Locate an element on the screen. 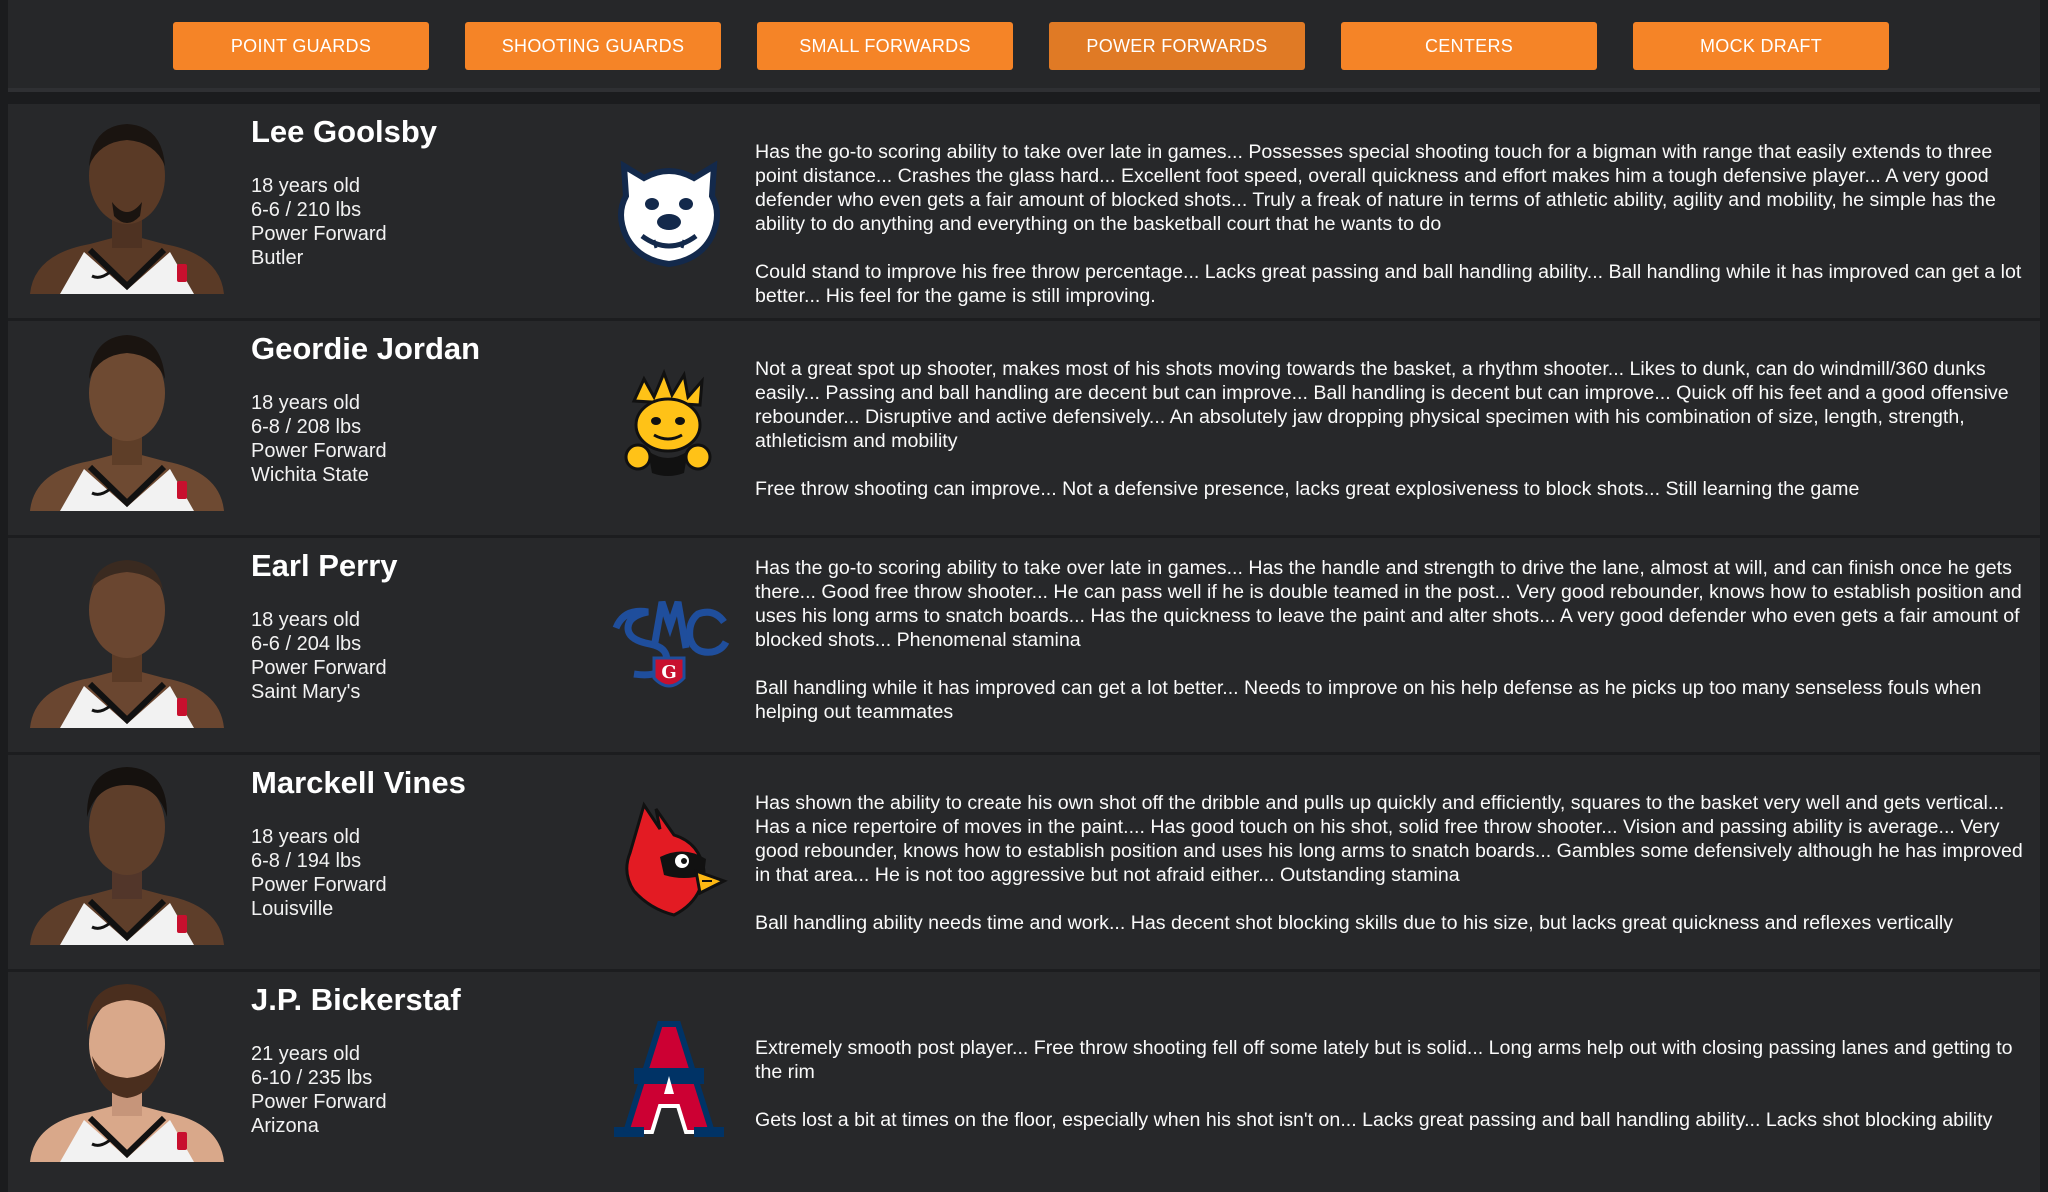 The height and width of the screenshot is (1192, 2048). player-age: 21 years old is located at coordinates (305, 1054).